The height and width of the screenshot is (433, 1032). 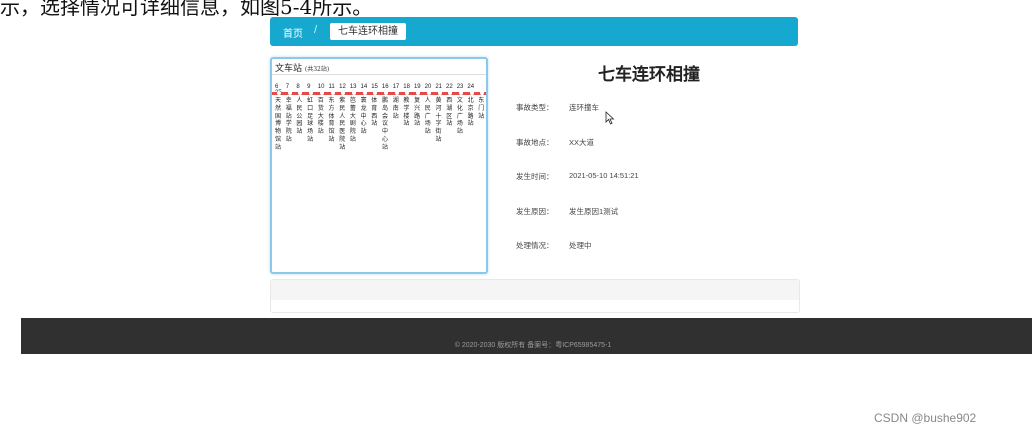 I want to click on route-station-name: 东门站, so click(x=482, y=109).